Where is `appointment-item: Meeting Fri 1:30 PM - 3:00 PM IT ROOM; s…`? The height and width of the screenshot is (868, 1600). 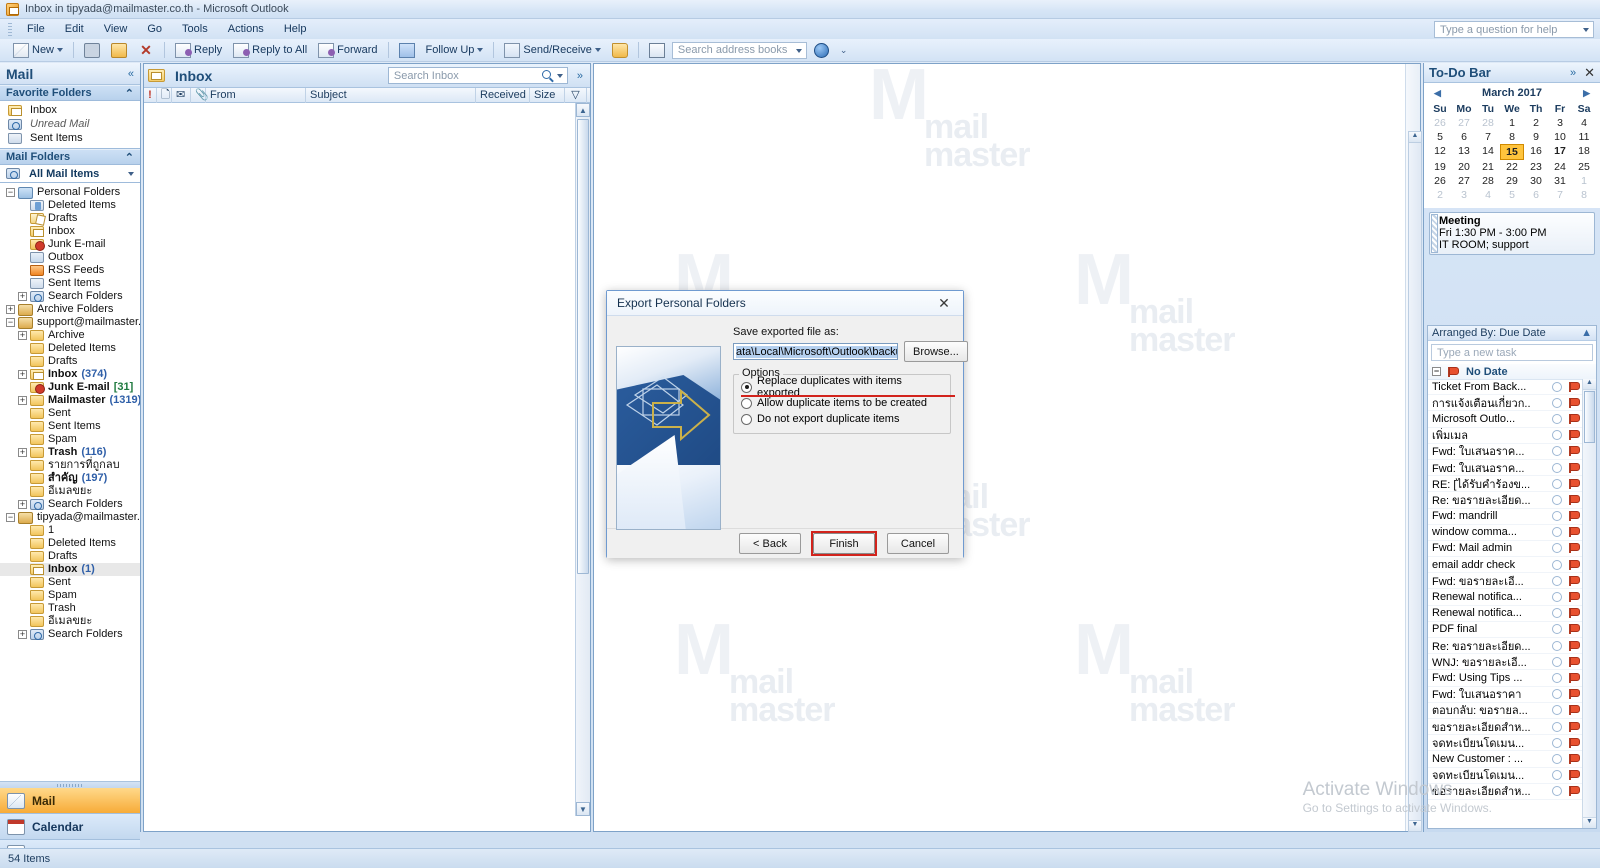
appointment-item: Meeting Fri 1:30 PM - 3:00 PM IT ROOM; s… is located at coordinates (1512, 233).